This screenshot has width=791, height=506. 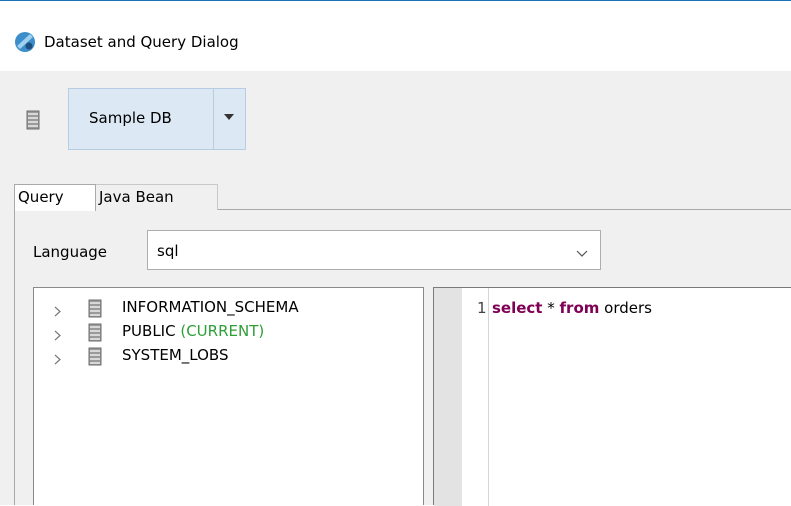 I want to click on window-title: Dataset and Query Dialog, so click(x=141, y=42).